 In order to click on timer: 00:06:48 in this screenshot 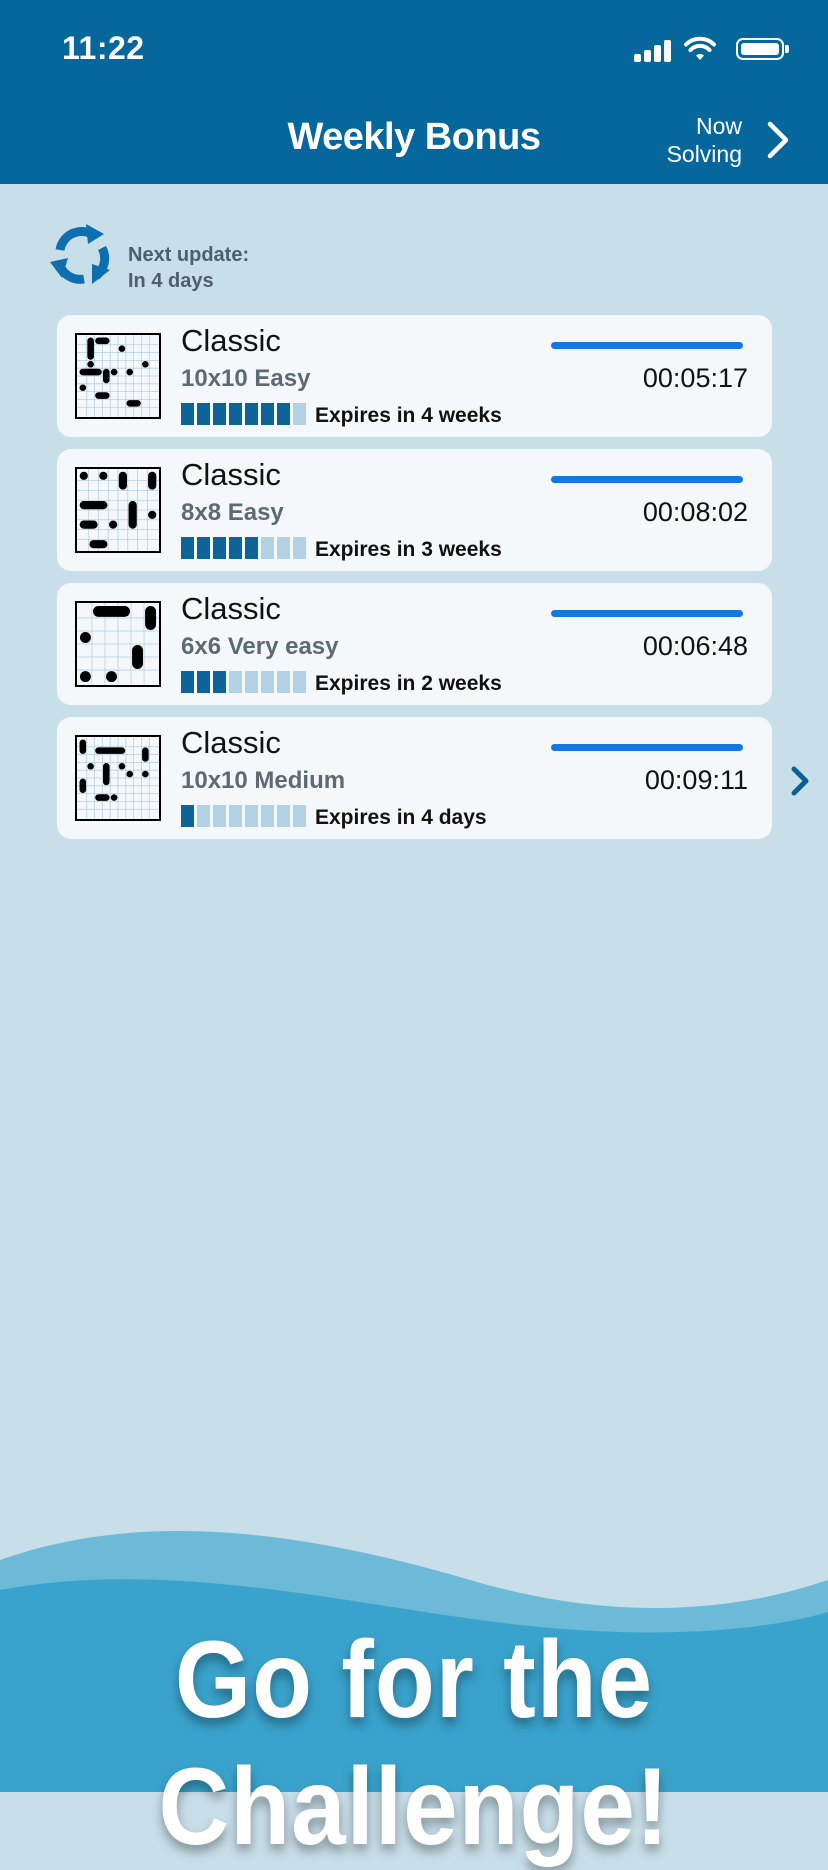, I will do `click(695, 646)`.